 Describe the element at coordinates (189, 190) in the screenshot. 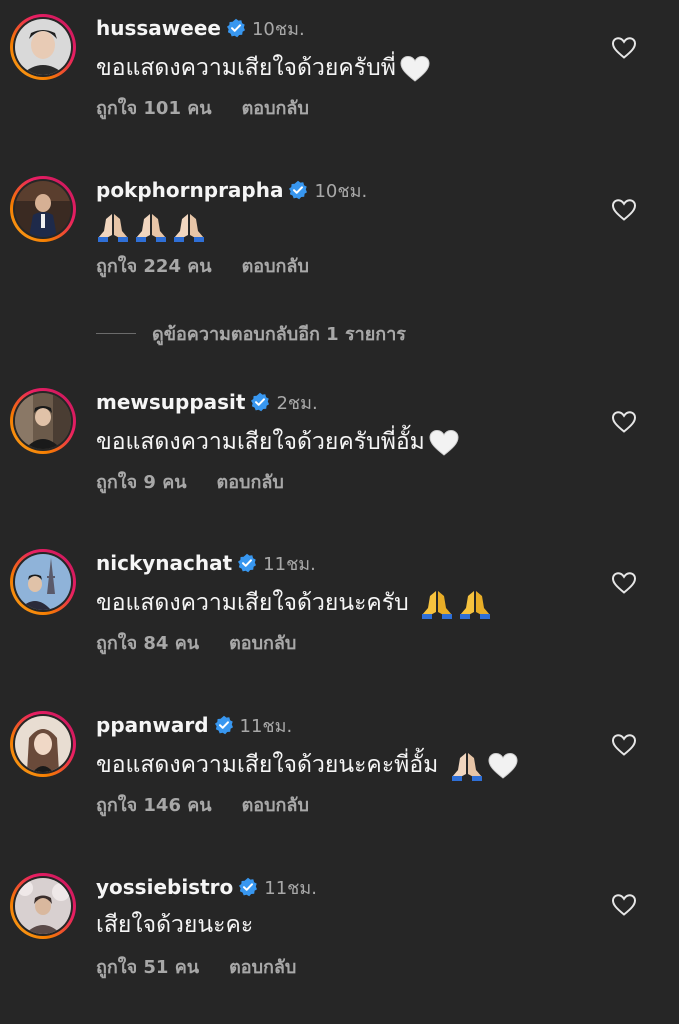

I see `username: pokphornprapha` at that location.